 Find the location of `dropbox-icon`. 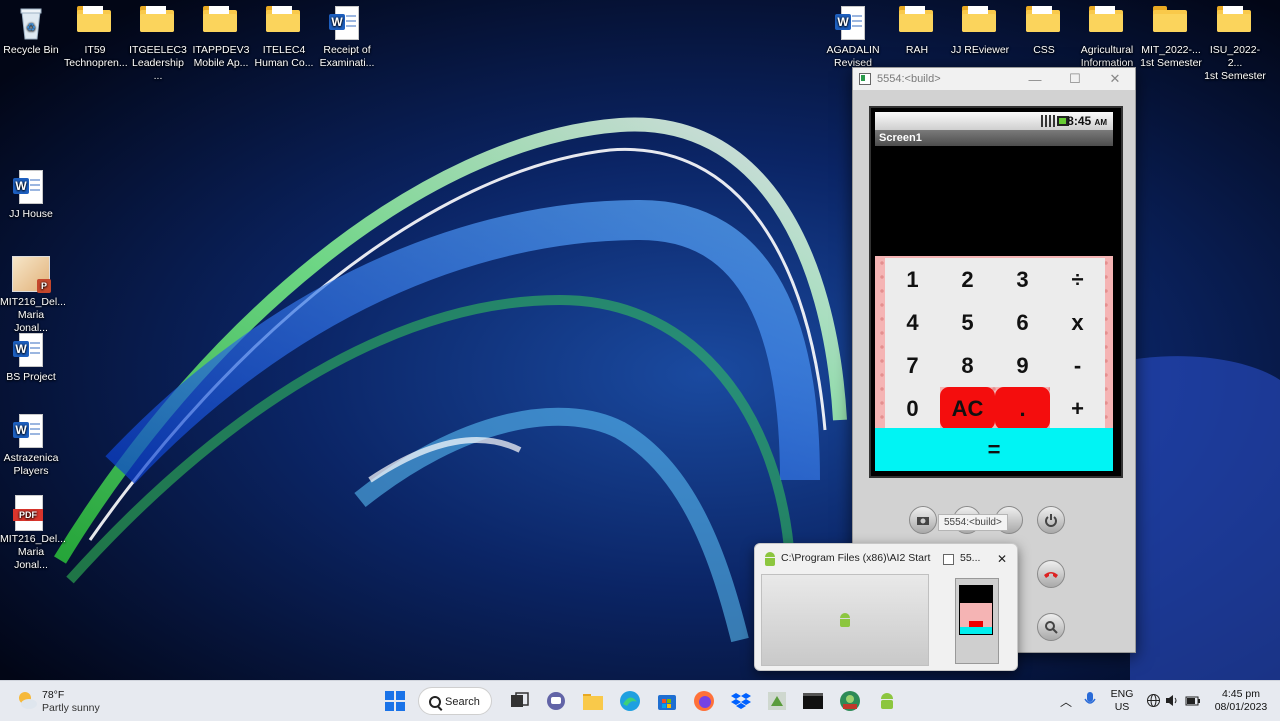

dropbox-icon is located at coordinates (741, 701).